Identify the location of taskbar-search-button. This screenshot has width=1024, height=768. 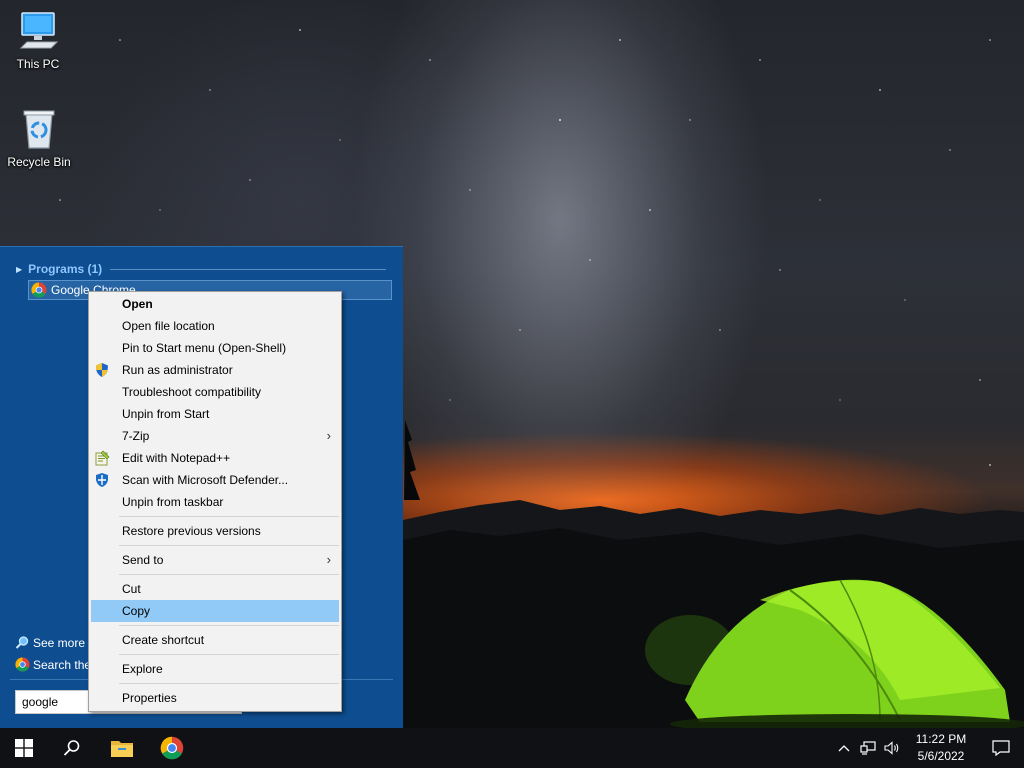
(72, 748).